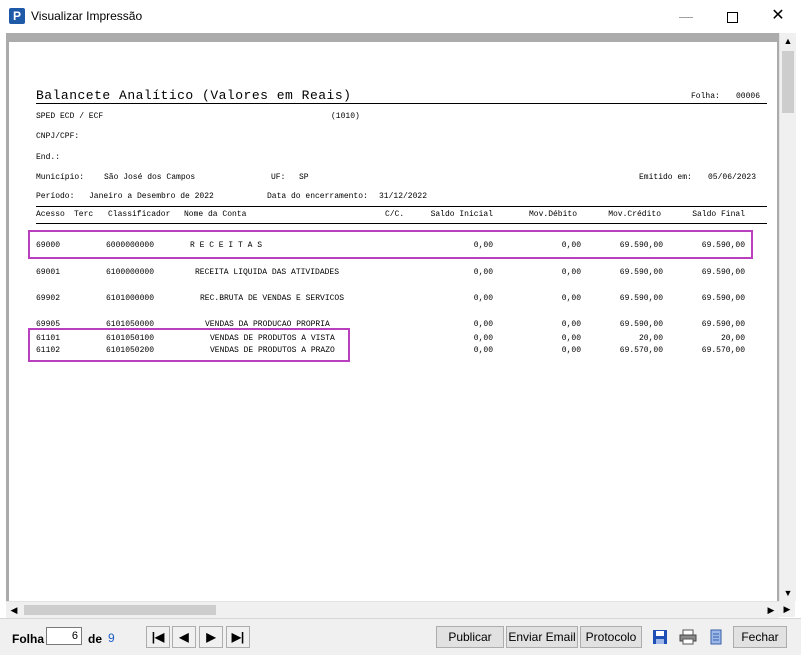 The height and width of the screenshot is (655, 801). I want to click on row-classificador: 6101000000, so click(130, 298).